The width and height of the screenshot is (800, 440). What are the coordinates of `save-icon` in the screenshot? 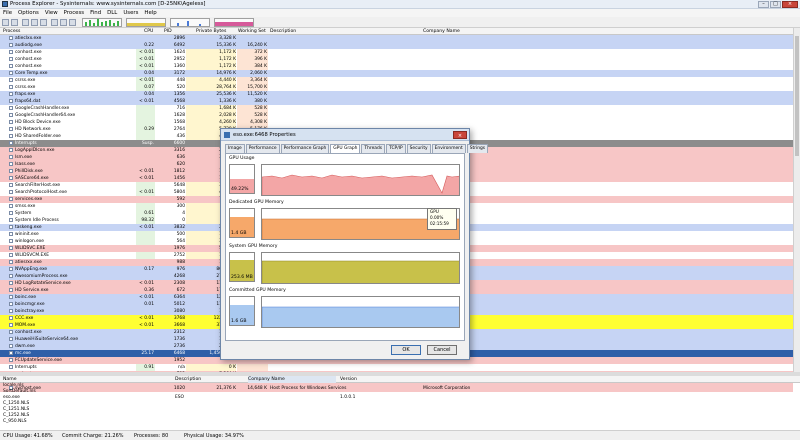 It's located at (5, 22).